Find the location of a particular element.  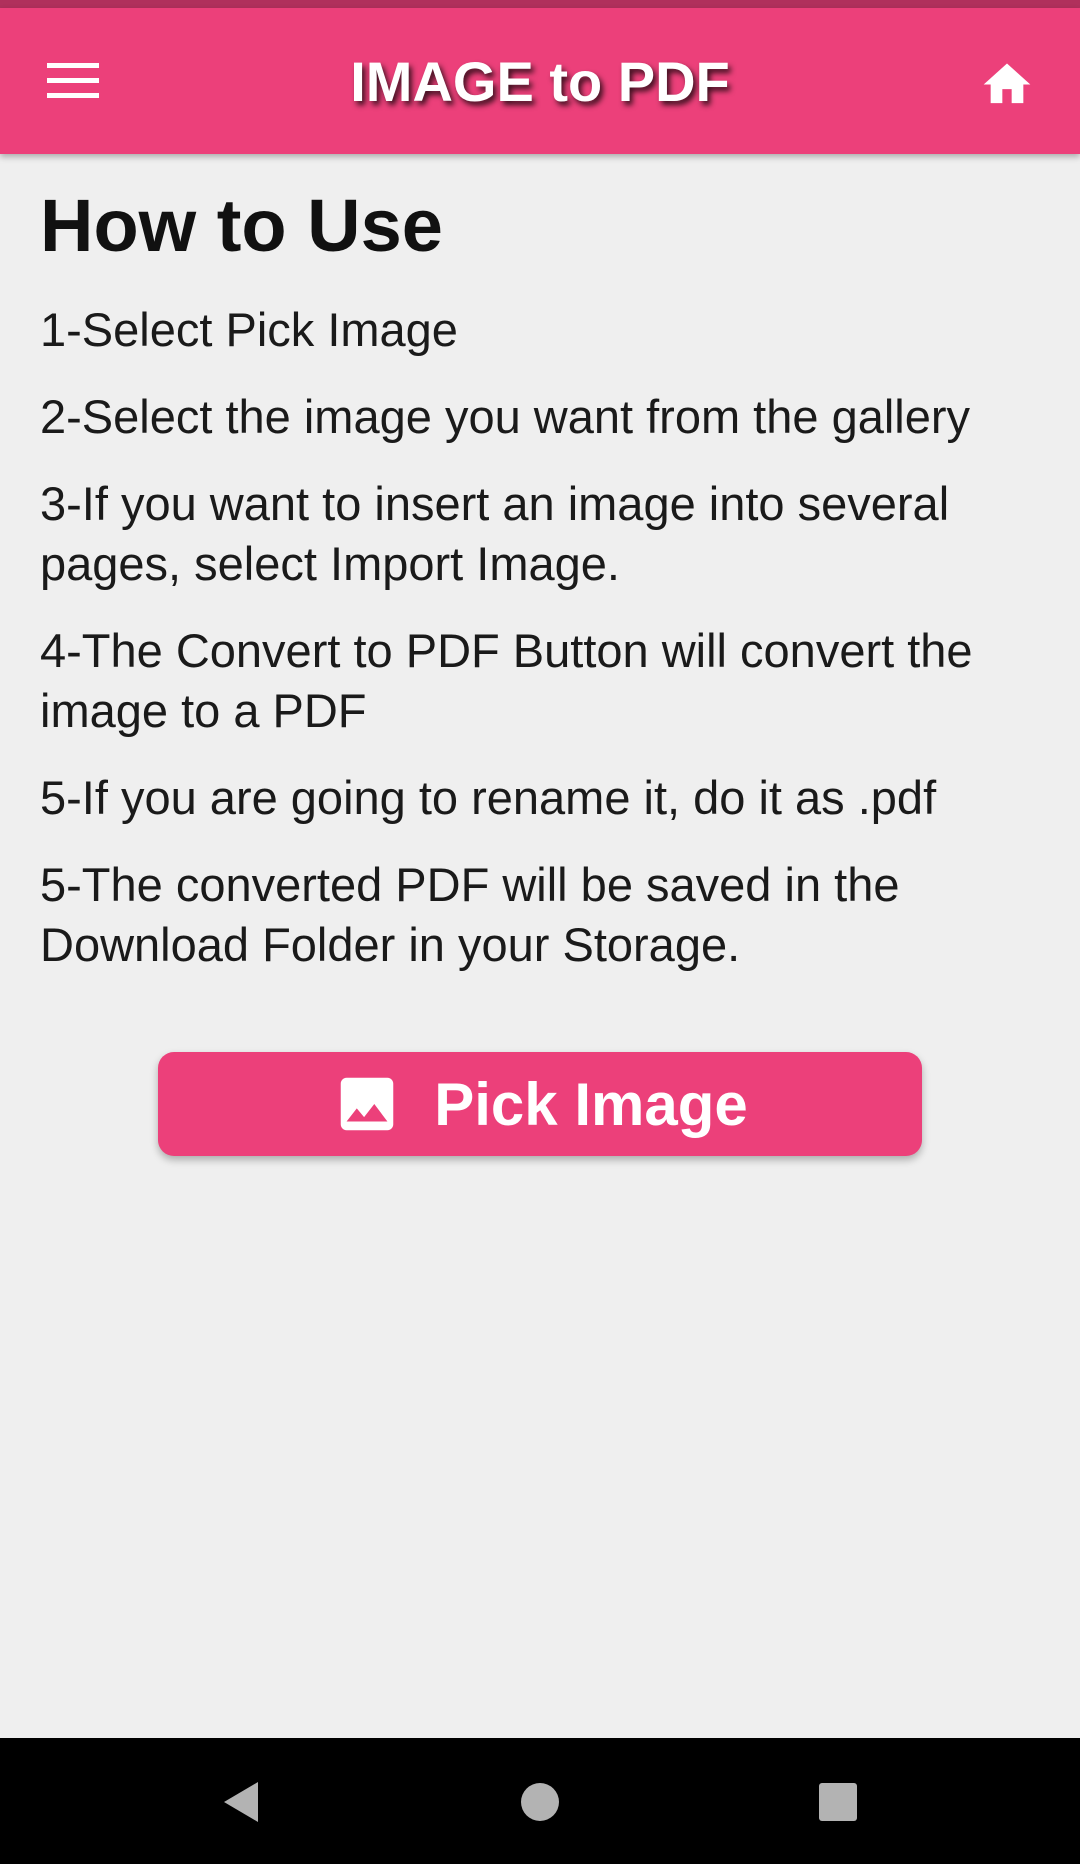

app-title: IMAGE to PDF is located at coordinates (540, 81).